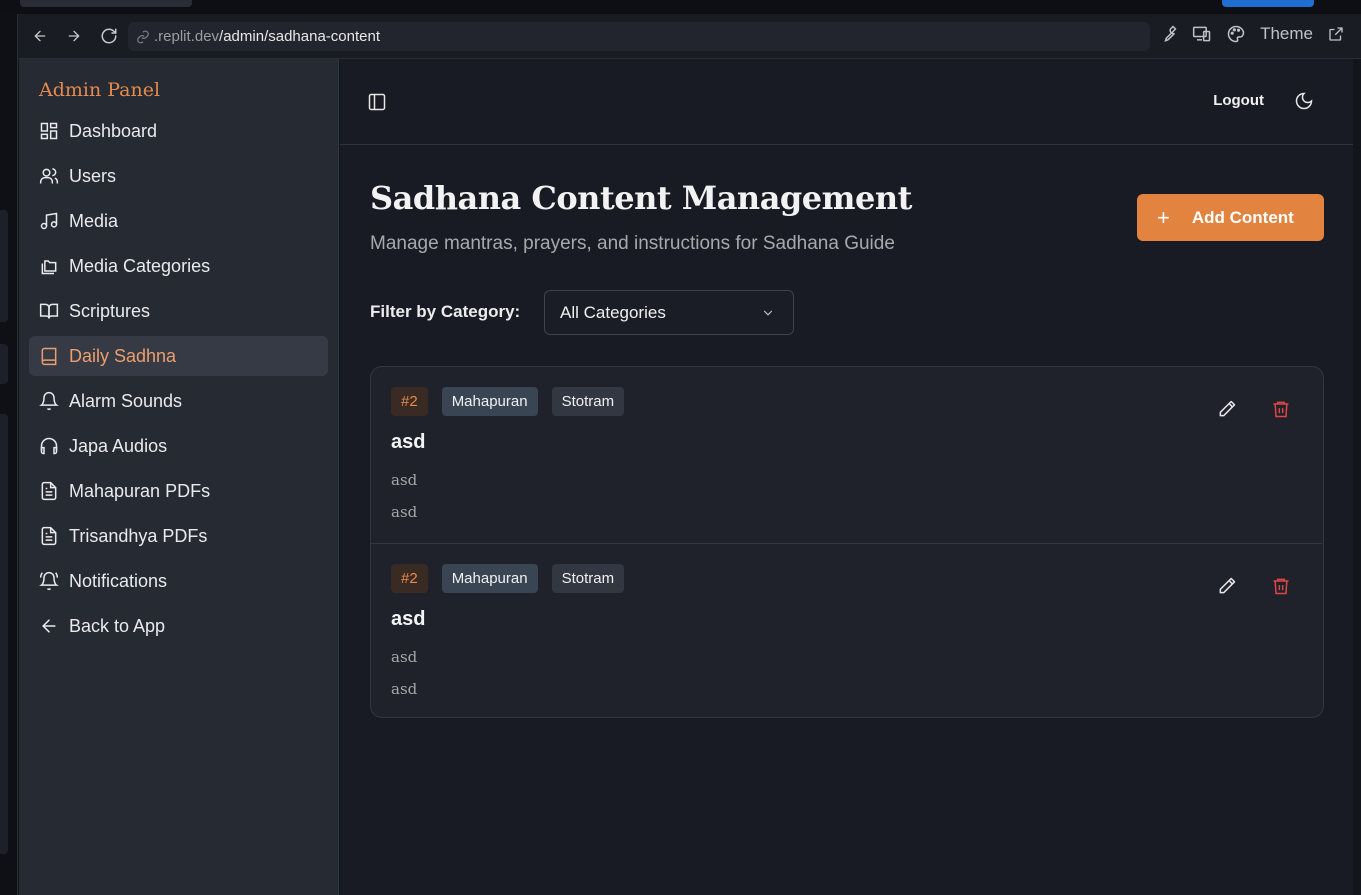 The height and width of the screenshot is (895, 1361). What do you see at coordinates (9, 454) in the screenshot?
I see `left-window-edge` at bounding box center [9, 454].